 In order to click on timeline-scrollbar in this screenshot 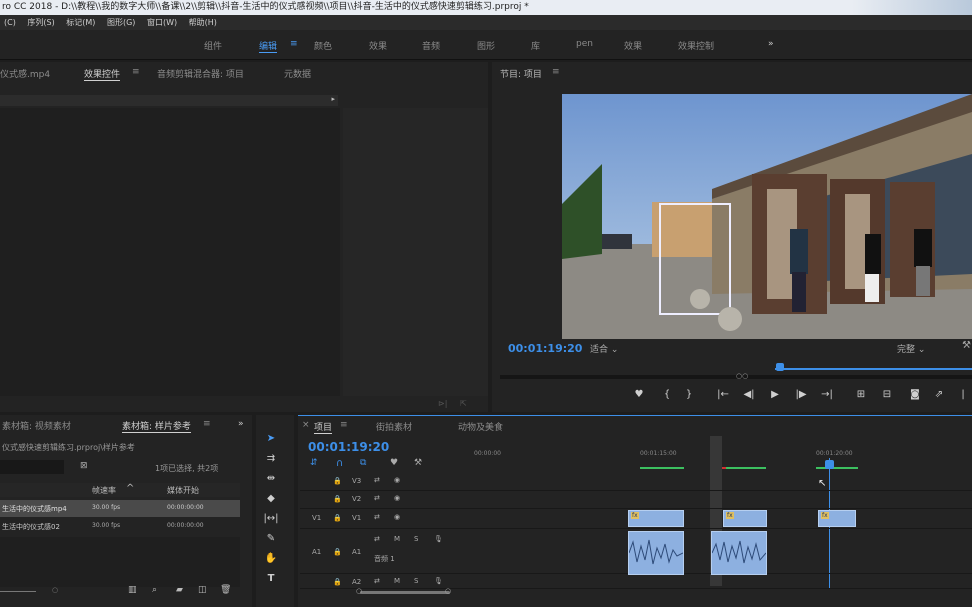, I will do `click(405, 592)`.